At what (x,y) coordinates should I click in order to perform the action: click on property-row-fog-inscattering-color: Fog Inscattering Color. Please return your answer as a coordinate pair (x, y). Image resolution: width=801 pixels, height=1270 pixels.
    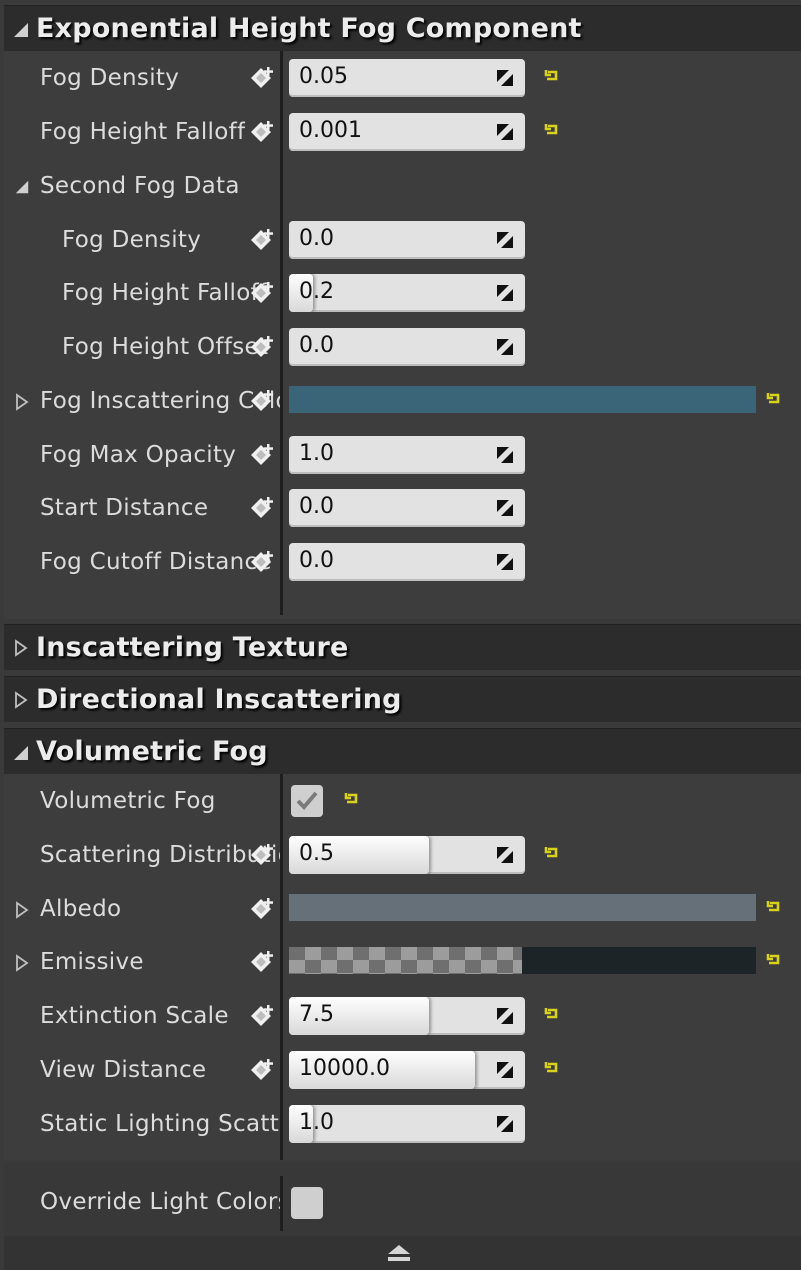
    Looking at the image, I should click on (402, 403).